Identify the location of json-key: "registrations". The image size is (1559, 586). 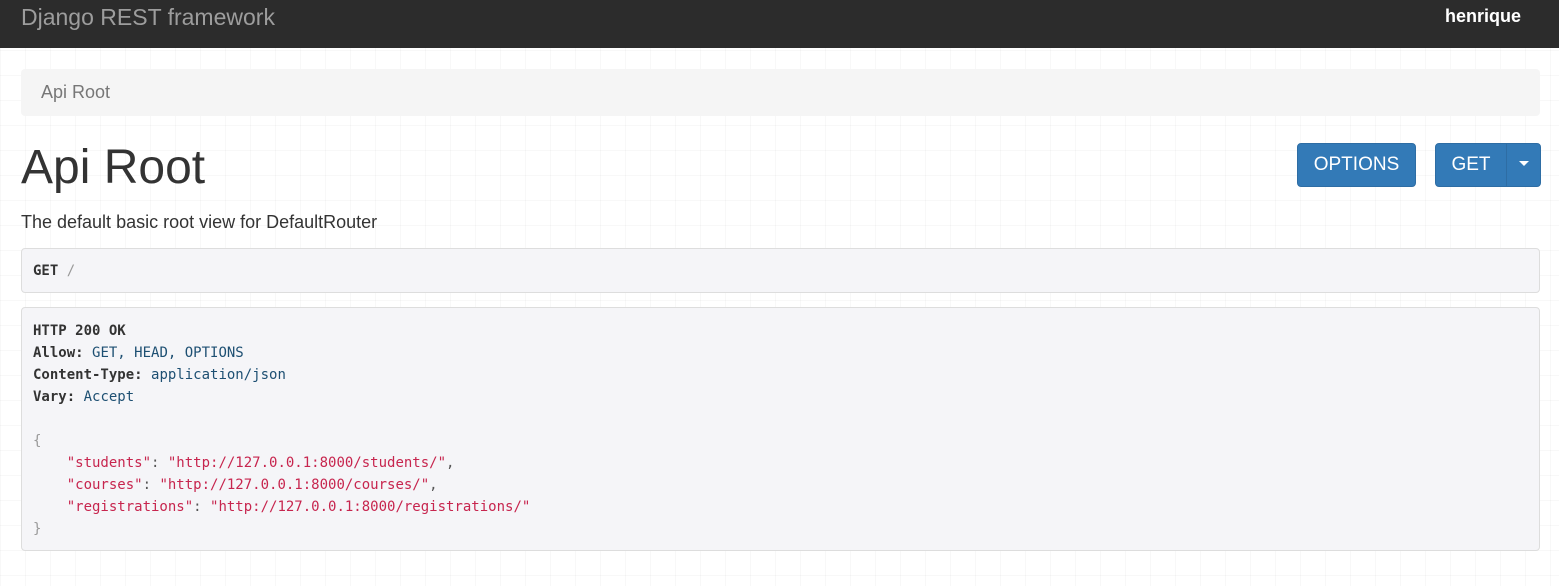
(130, 507).